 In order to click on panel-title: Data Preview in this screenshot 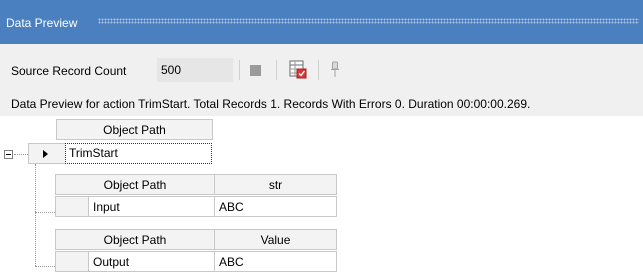, I will do `click(42, 23)`.